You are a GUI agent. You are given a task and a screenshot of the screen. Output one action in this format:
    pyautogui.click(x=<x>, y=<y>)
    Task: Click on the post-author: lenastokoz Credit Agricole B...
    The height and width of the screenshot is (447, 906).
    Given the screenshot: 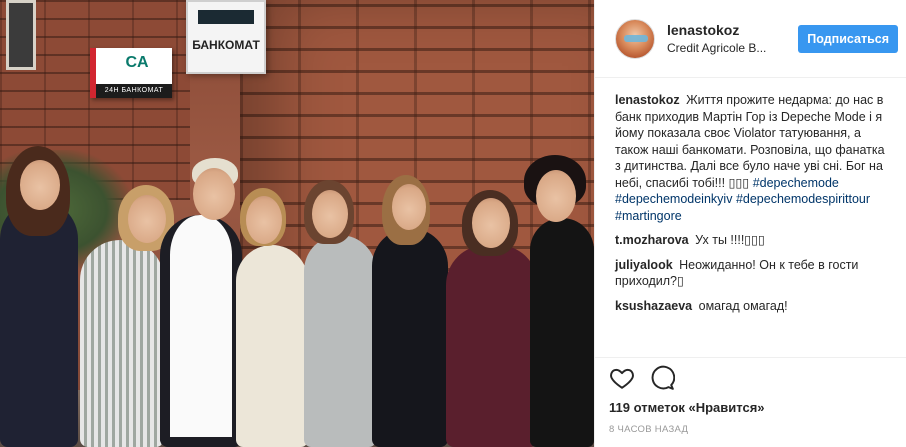 What is the action you would take?
    pyautogui.click(x=732, y=38)
    